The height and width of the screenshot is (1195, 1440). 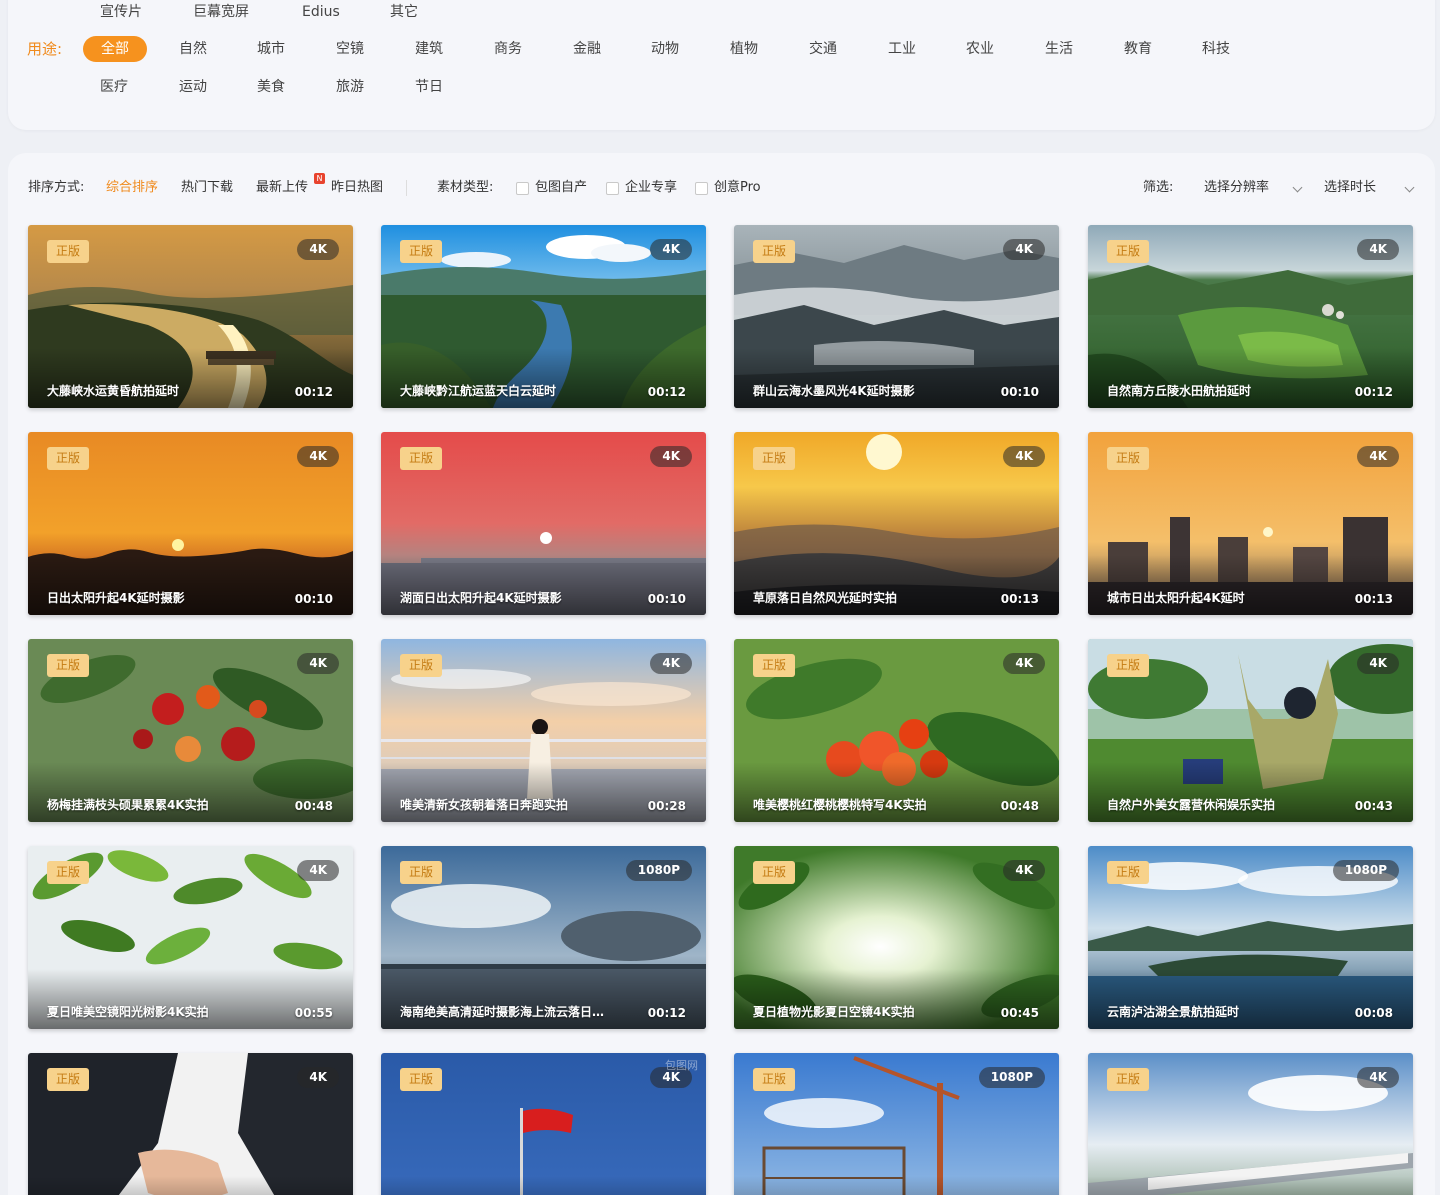 What do you see at coordinates (271, 49) in the screenshot?
I see `filter-item: 城市` at bounding box center [271, 49].